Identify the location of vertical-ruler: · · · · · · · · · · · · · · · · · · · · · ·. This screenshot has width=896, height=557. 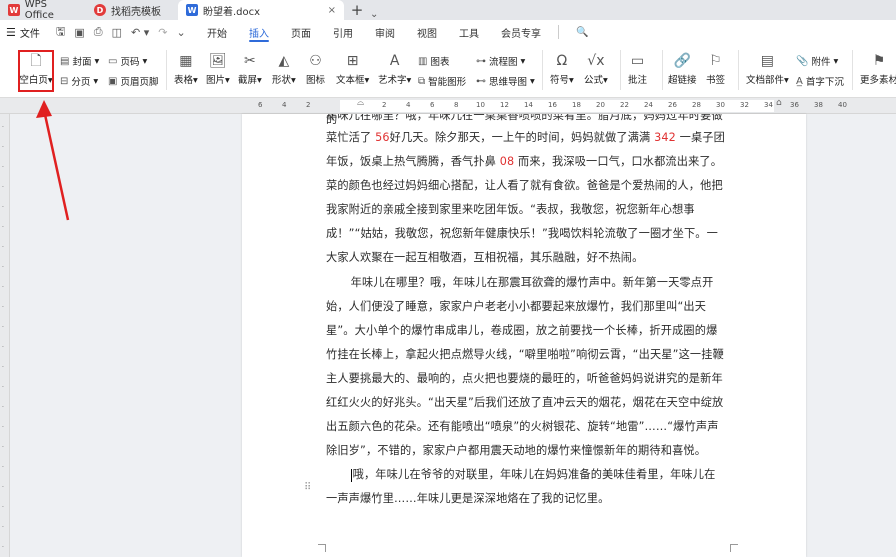
(5, 335).